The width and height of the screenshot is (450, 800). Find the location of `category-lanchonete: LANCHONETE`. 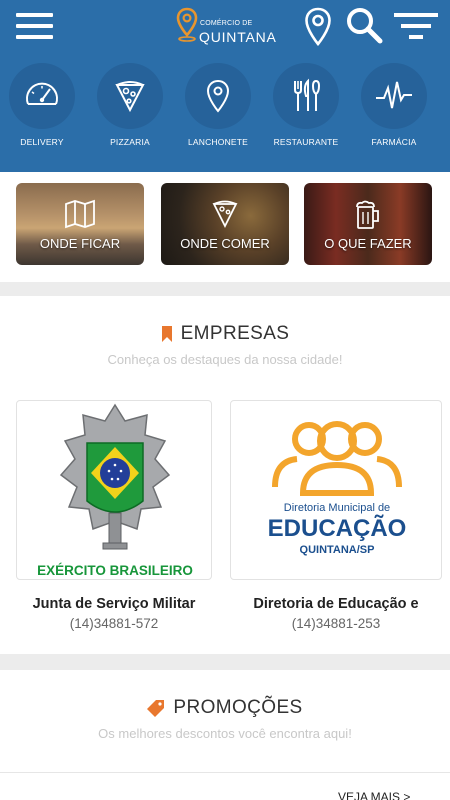

category-lanchonete: LANCHONETE is located at coordinates (218, 105).